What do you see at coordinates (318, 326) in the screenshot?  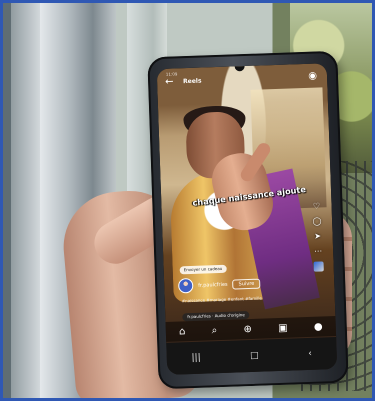 I see `profile-icon: ●` at bounding box center [318, 326].